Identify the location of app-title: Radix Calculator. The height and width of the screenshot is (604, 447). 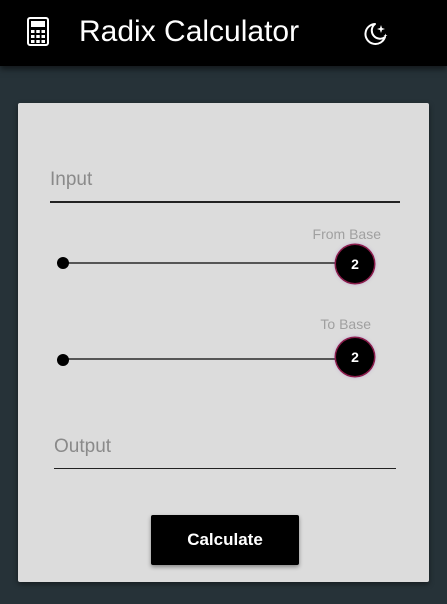
(189, 31).